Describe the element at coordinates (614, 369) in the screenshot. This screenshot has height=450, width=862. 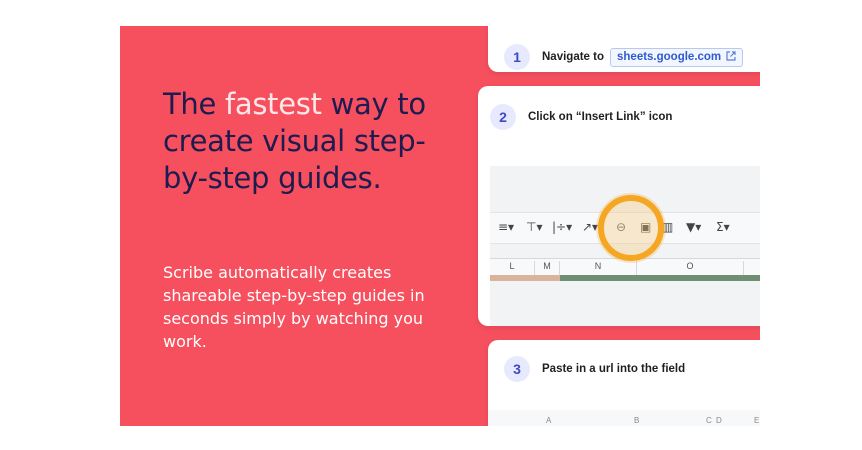
I see `step-text-3: Paste in a url into the field` at that location.